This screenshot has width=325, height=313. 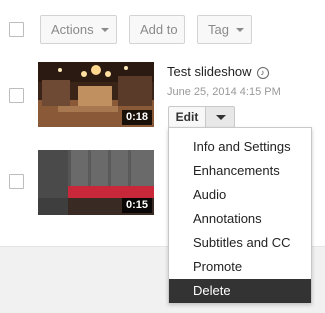 I want to click on music-note-icon: ♪, so click(x=262, y=73).